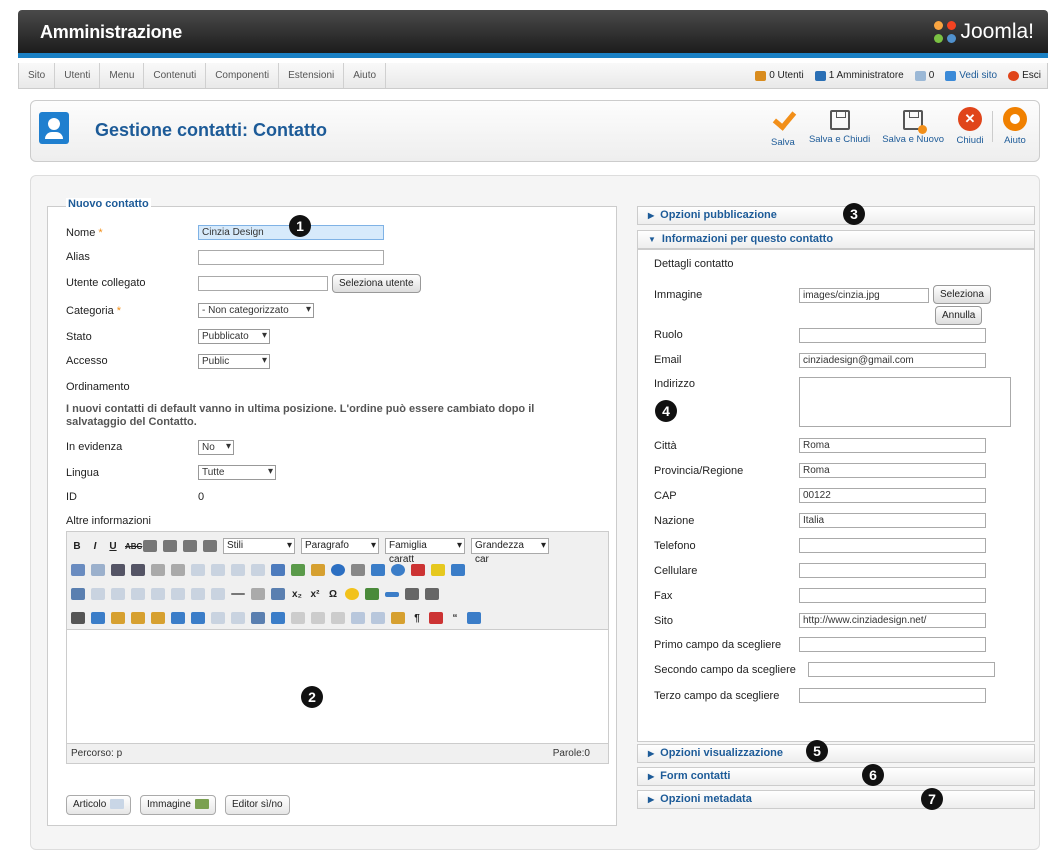 The image size is (1057, 862). What do you see at coordinates (962, 294) in the screenshot?
I see `select-image-button: Seleziona` at bounding box center [962, 294].